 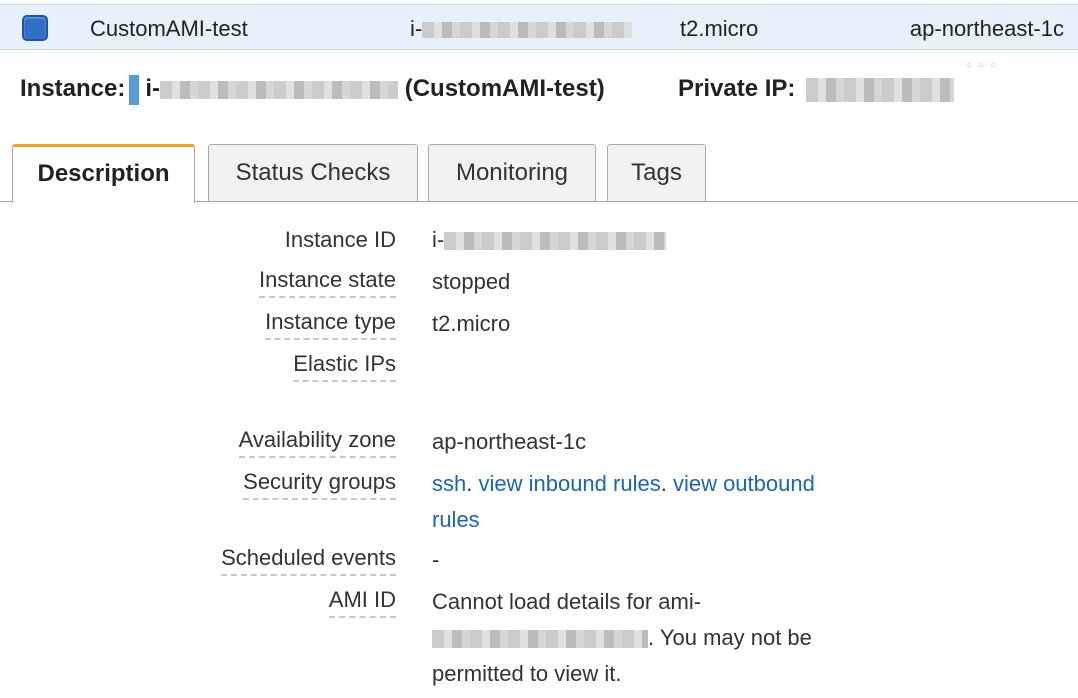 I want to click on redacted-header-instance-id, so click(x=279, y=89).